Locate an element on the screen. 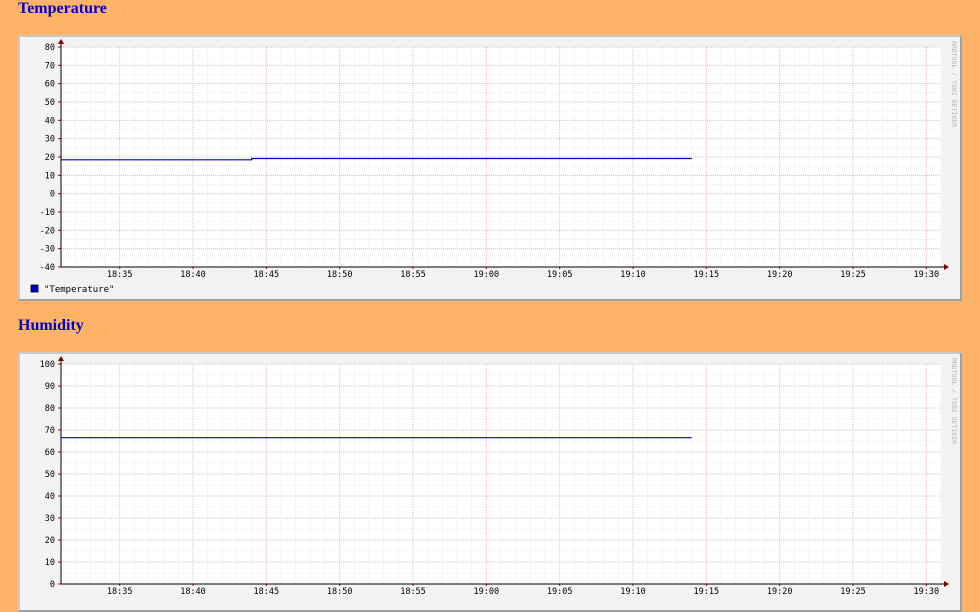 The width and height of the screenshot is (980, 612). y-tick-label: -40 is located at coordinates (47, 268).